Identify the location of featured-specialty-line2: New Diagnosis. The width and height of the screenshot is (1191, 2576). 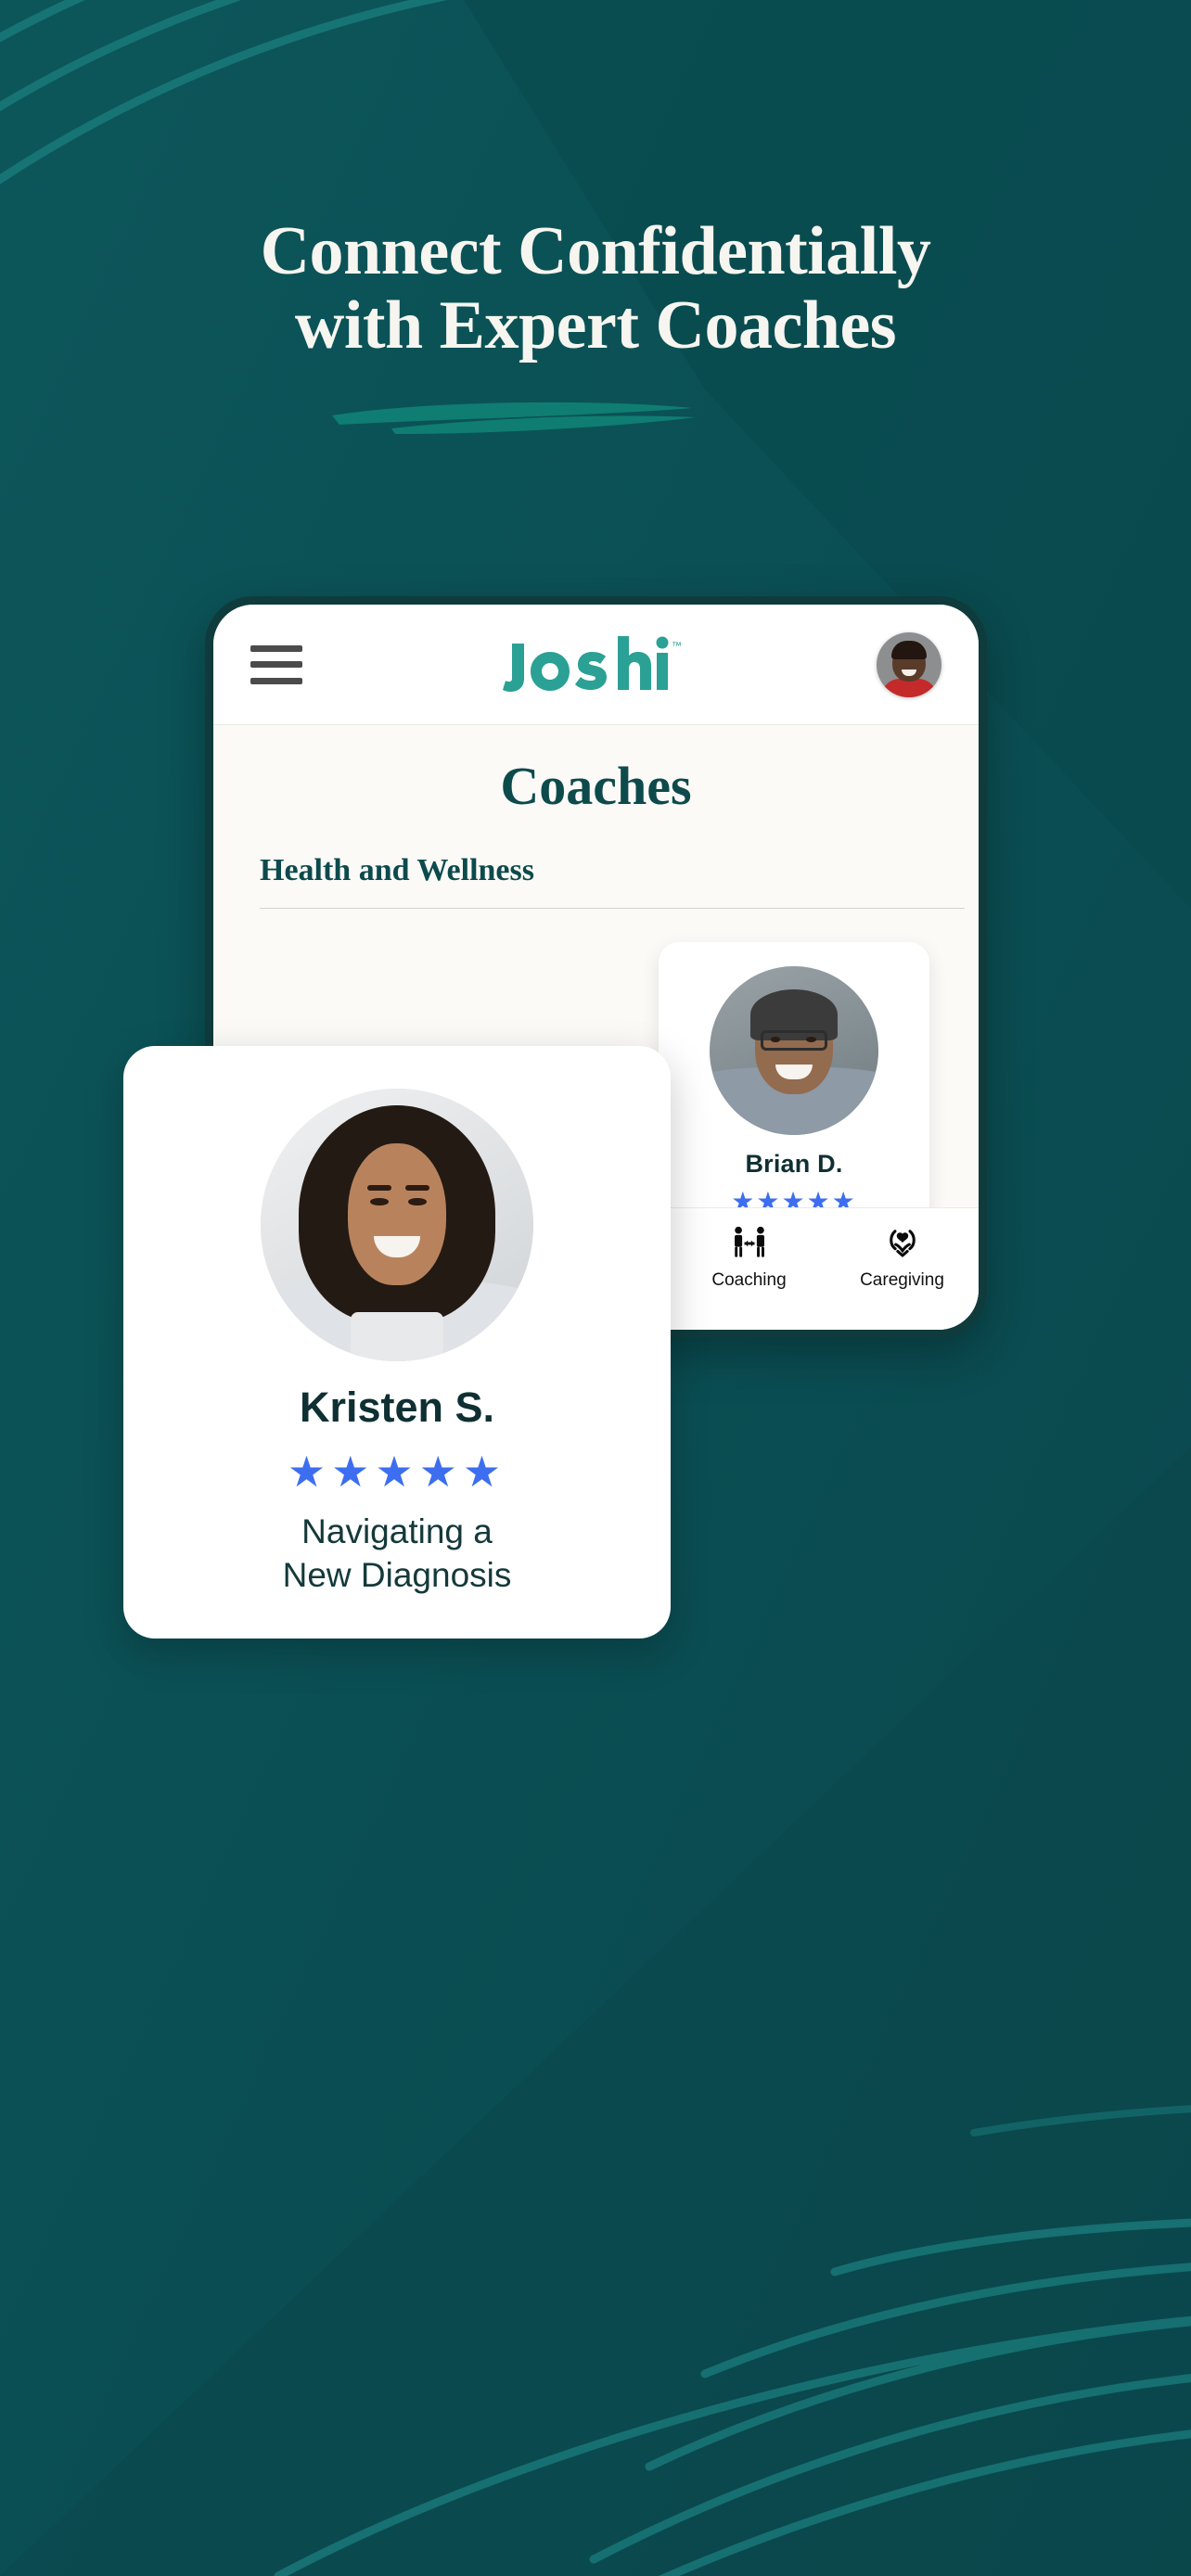
(397, 1575).